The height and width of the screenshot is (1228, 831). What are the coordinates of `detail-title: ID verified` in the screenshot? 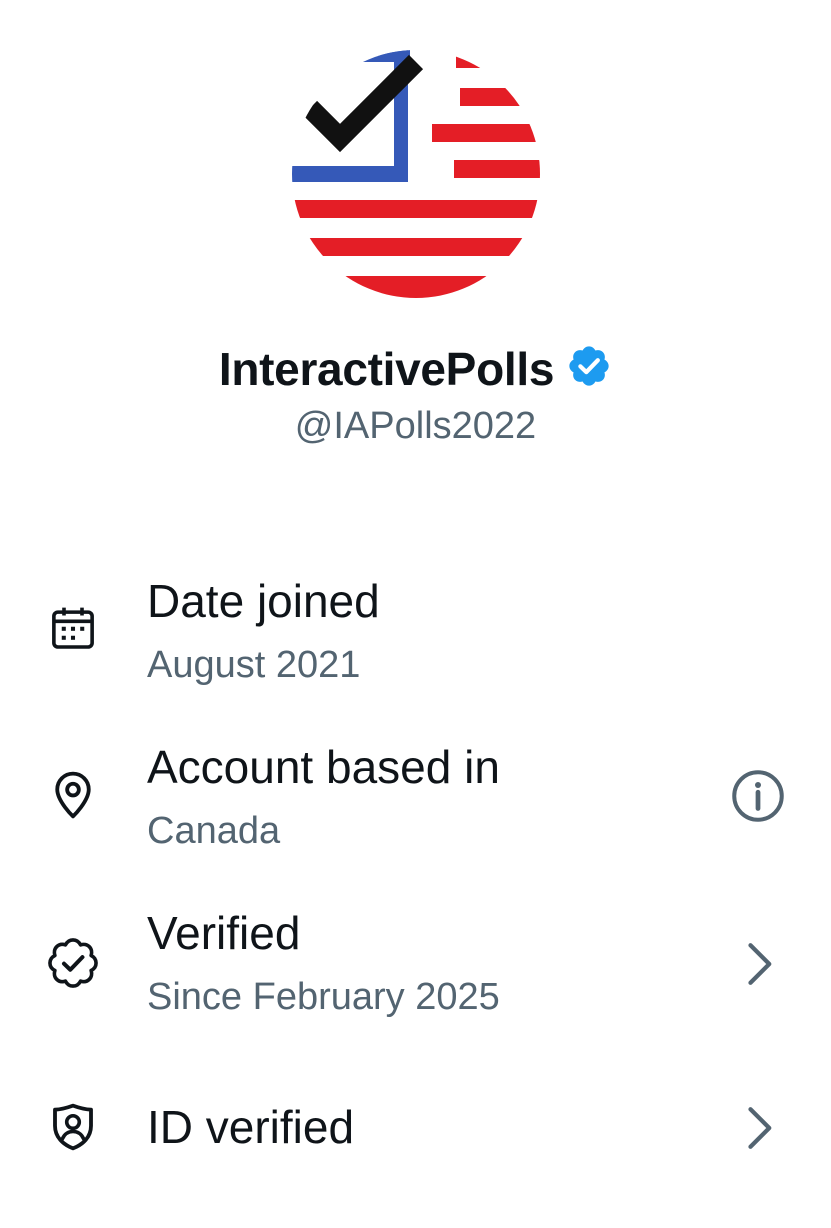 It's located at (251, 1127).